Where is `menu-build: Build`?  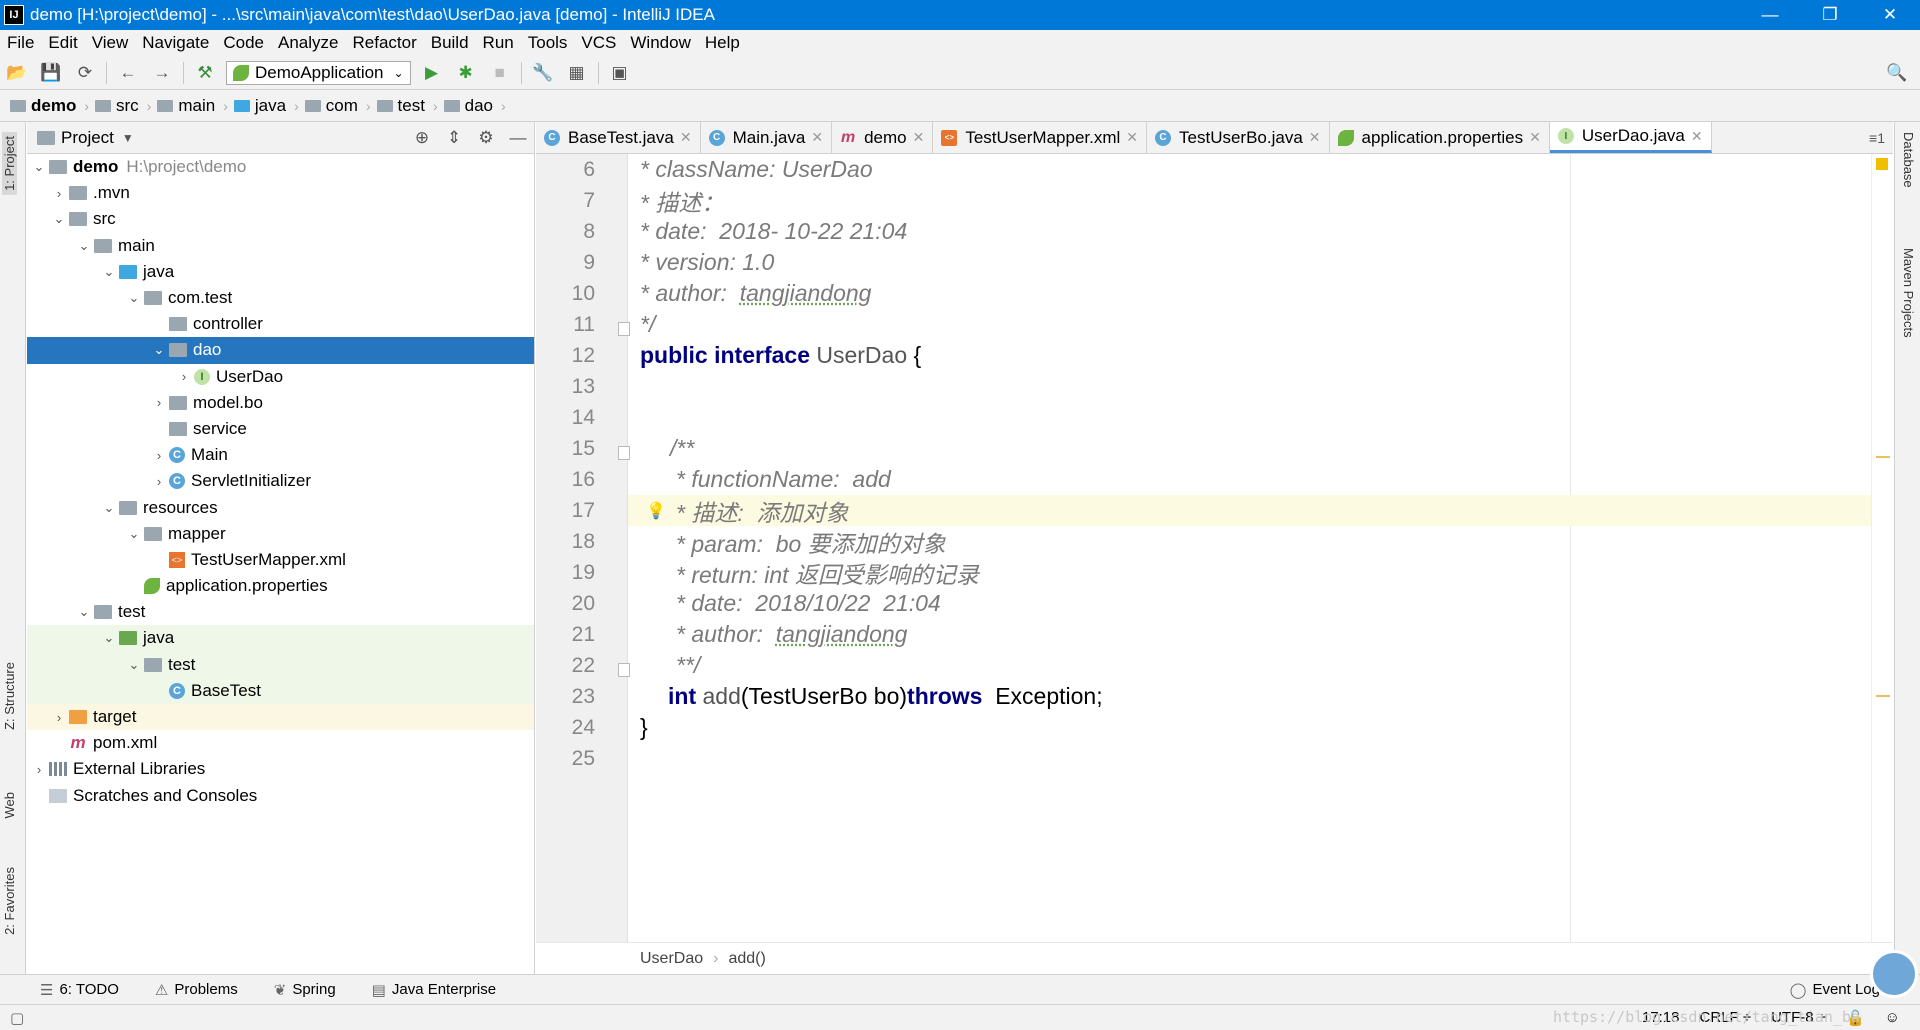
menu-build: Build is located at coordinates (450, 43).